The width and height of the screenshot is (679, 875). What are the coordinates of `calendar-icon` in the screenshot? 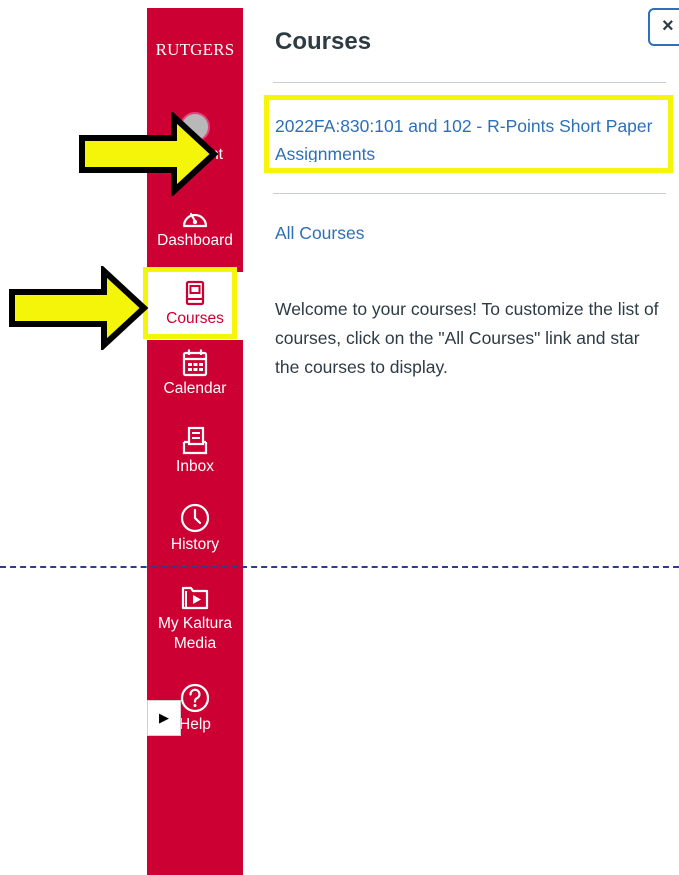 It's located at (195, 363).